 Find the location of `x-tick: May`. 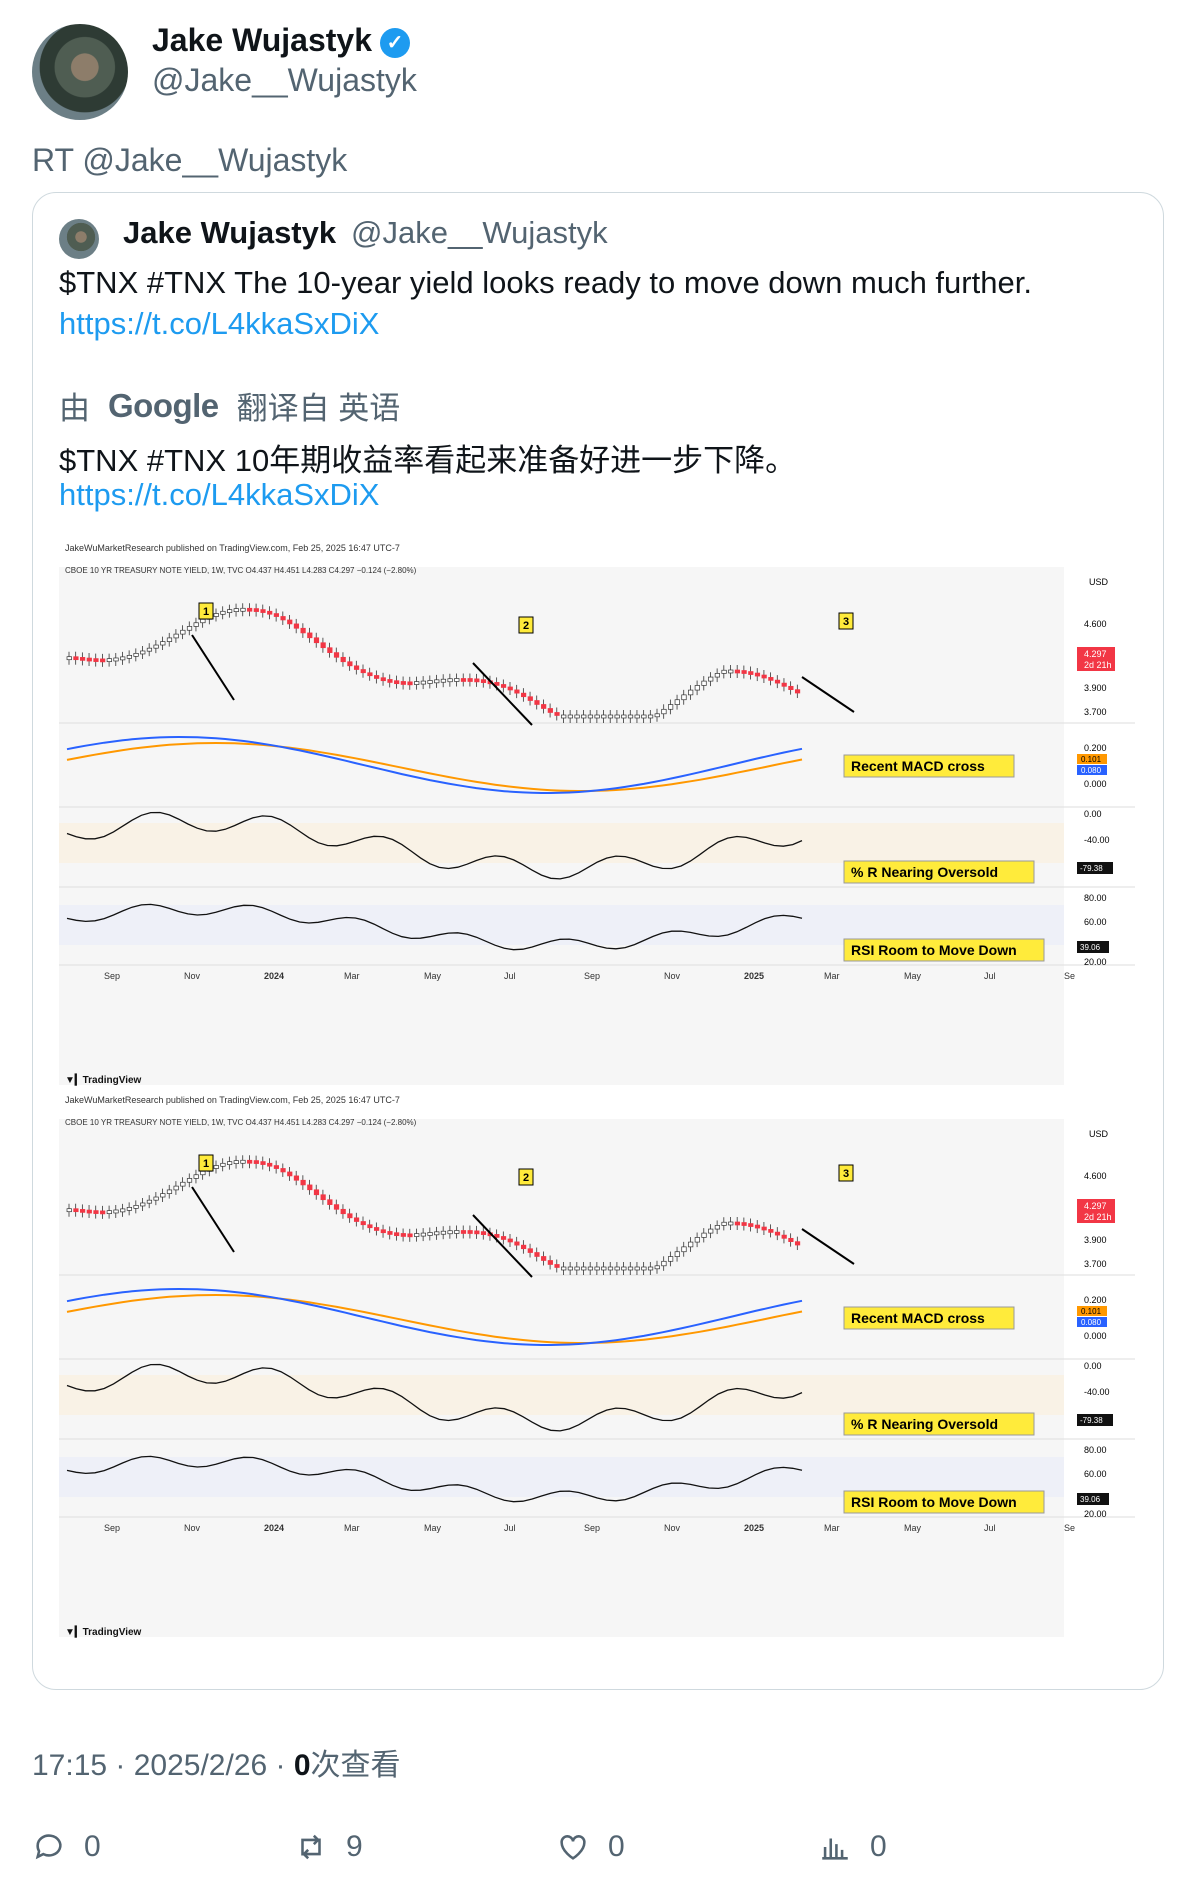

x-tick: May is located at coordinates (913, 976).